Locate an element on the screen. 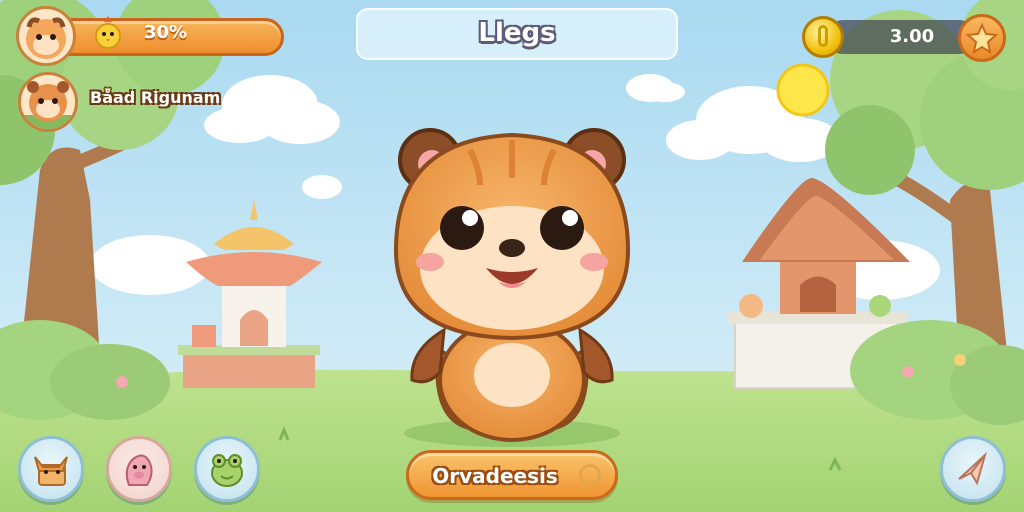 The image size is (1024, 512). progress-label: 30% is located at coordinates (166, 32).